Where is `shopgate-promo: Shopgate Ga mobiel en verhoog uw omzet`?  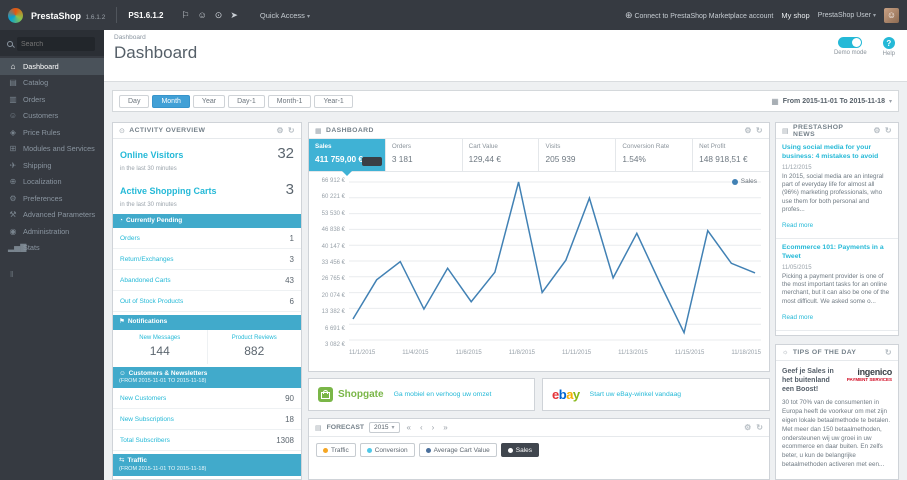
shopgate-promo: Shopgate Ga mobiel en verhoog uw omzet is located at coordinates (421, 394).